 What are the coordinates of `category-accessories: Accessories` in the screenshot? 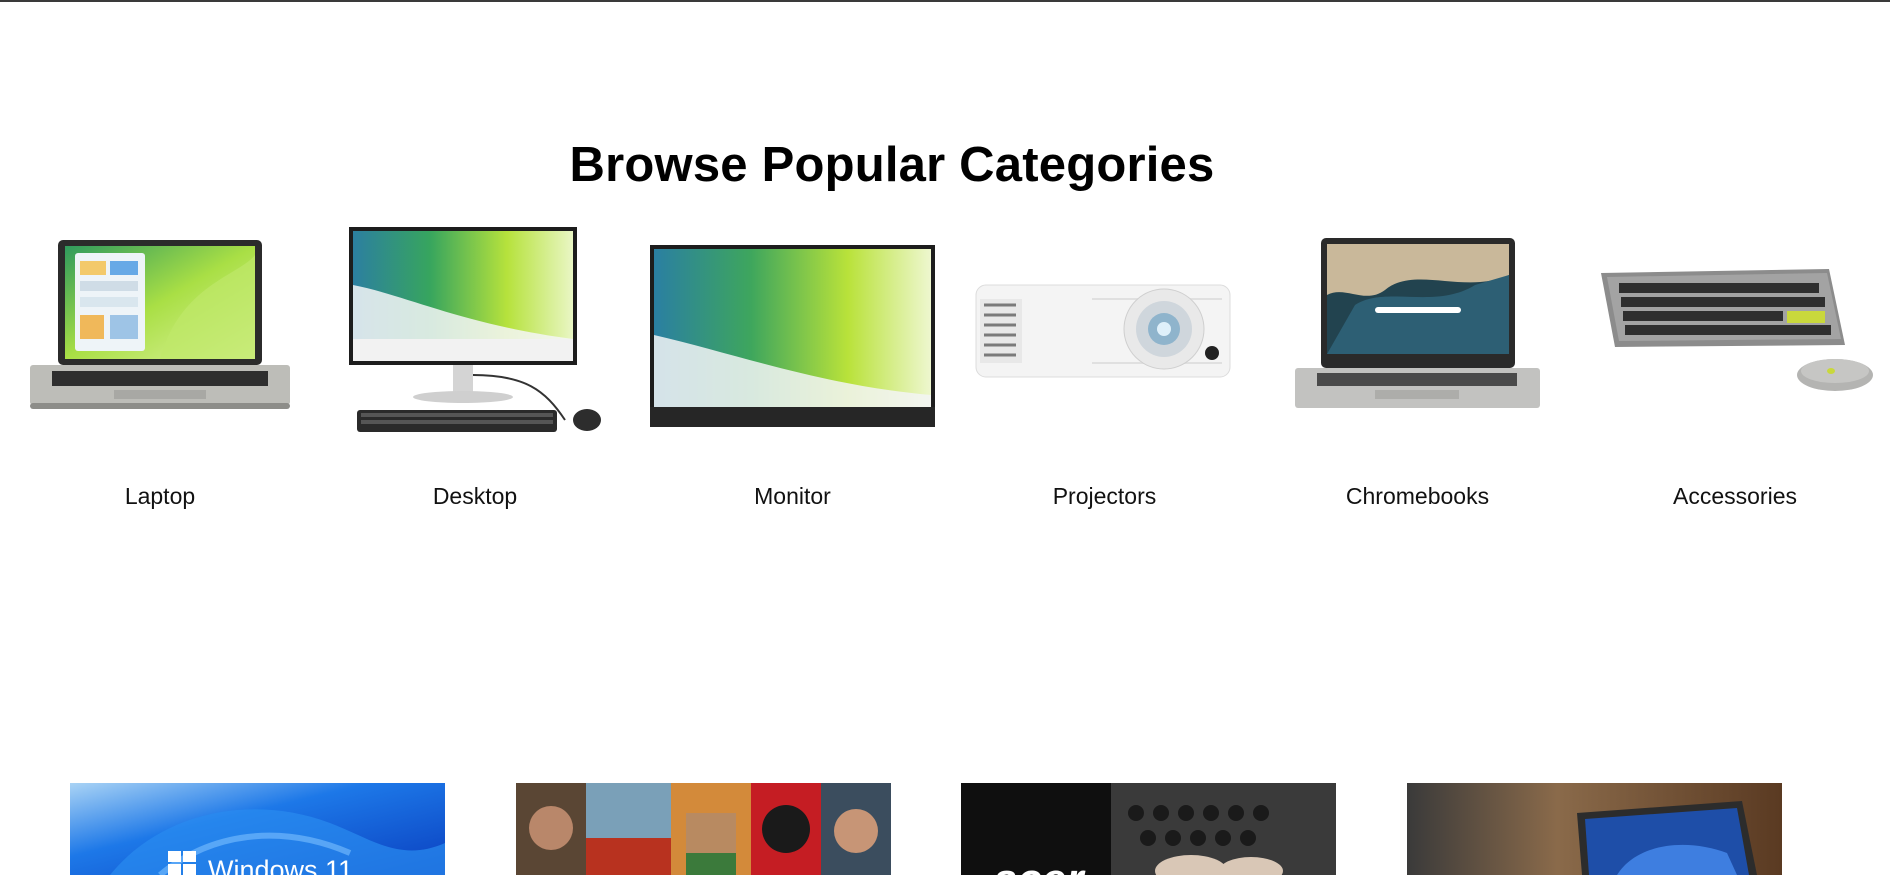 It's located at (1735, 365).